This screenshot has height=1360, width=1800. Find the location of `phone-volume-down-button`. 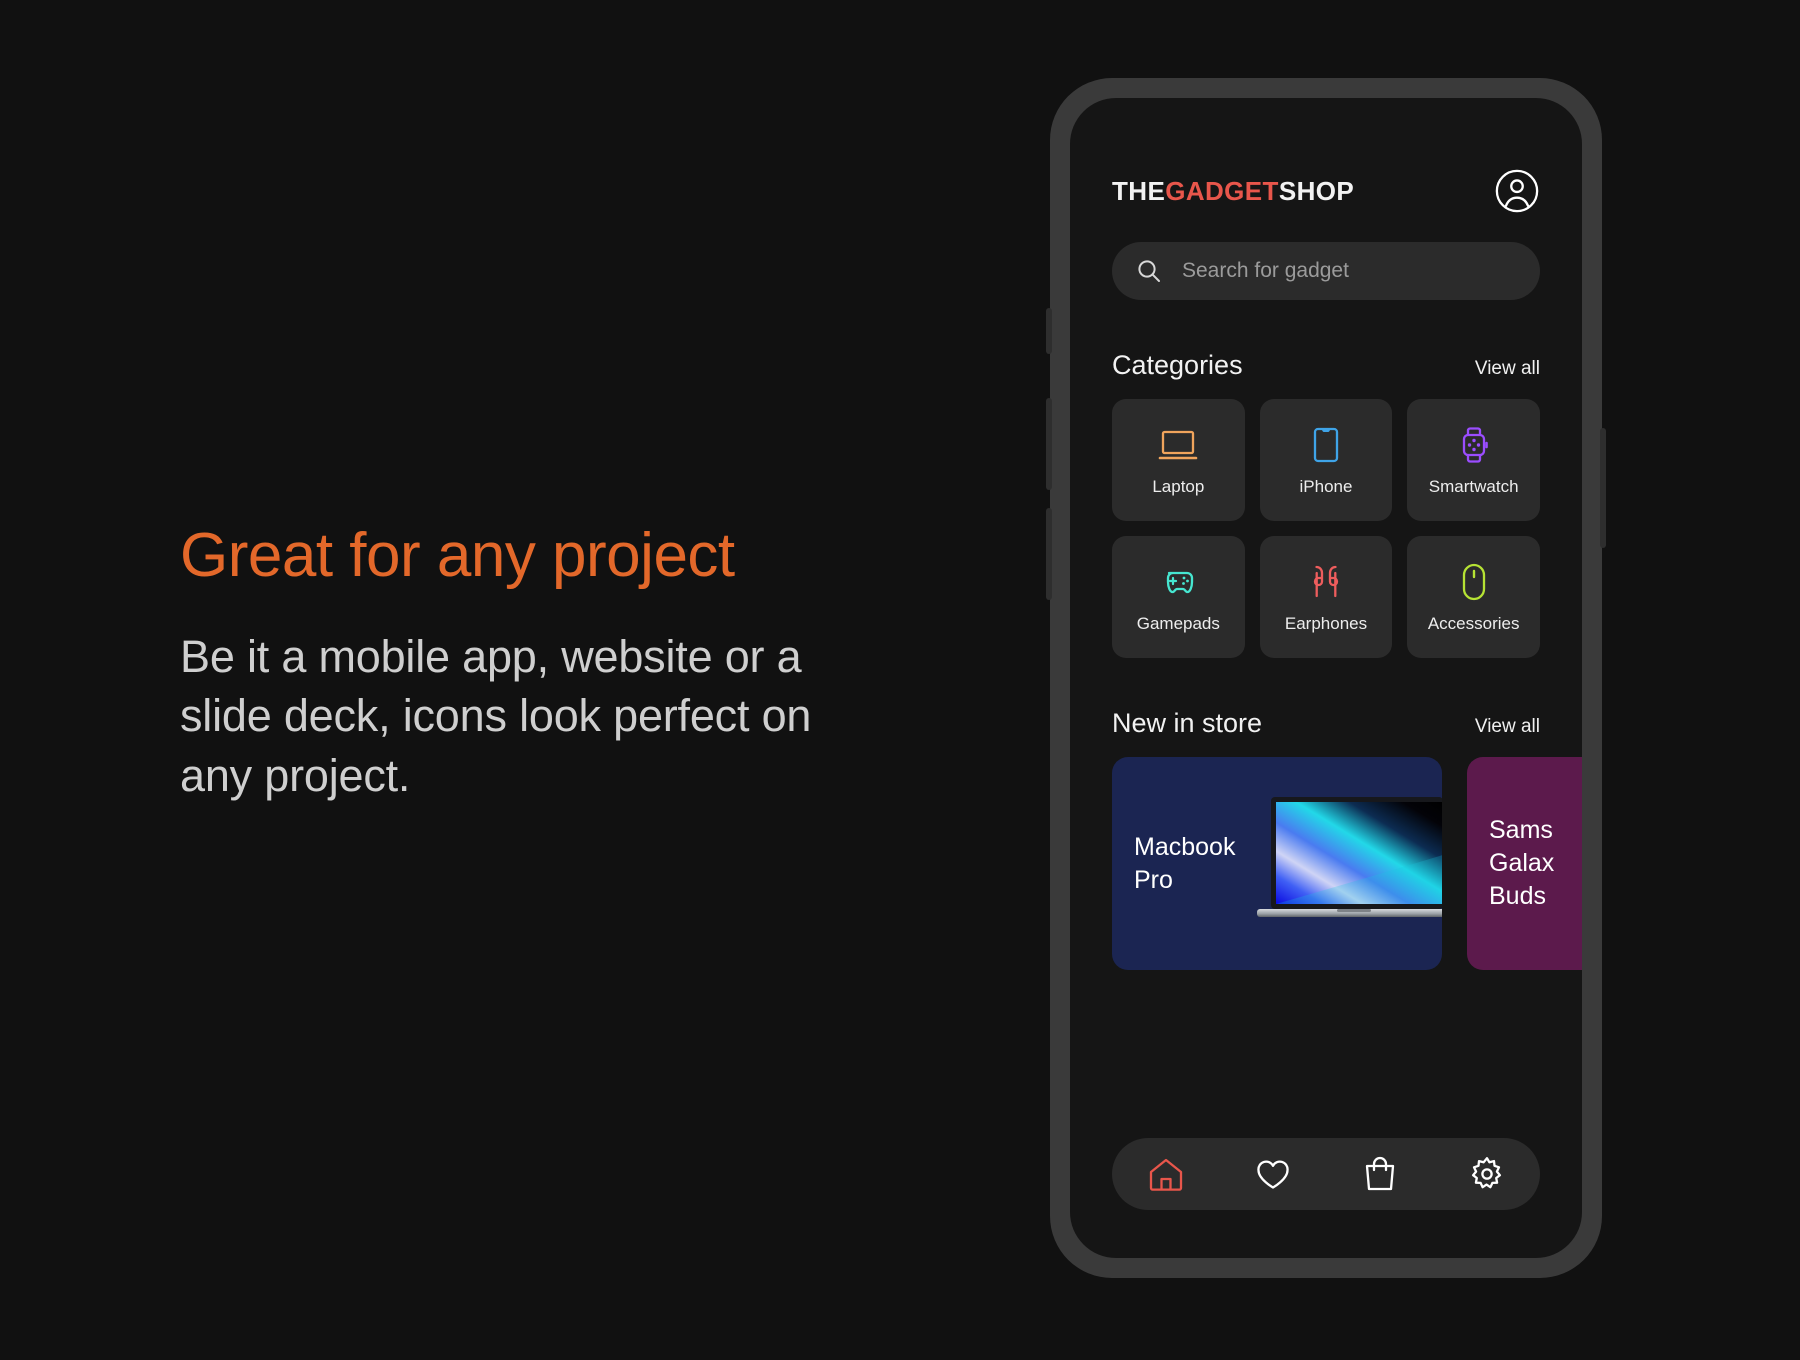

phone-volume-down-button is located at coordinates (1049, 554).